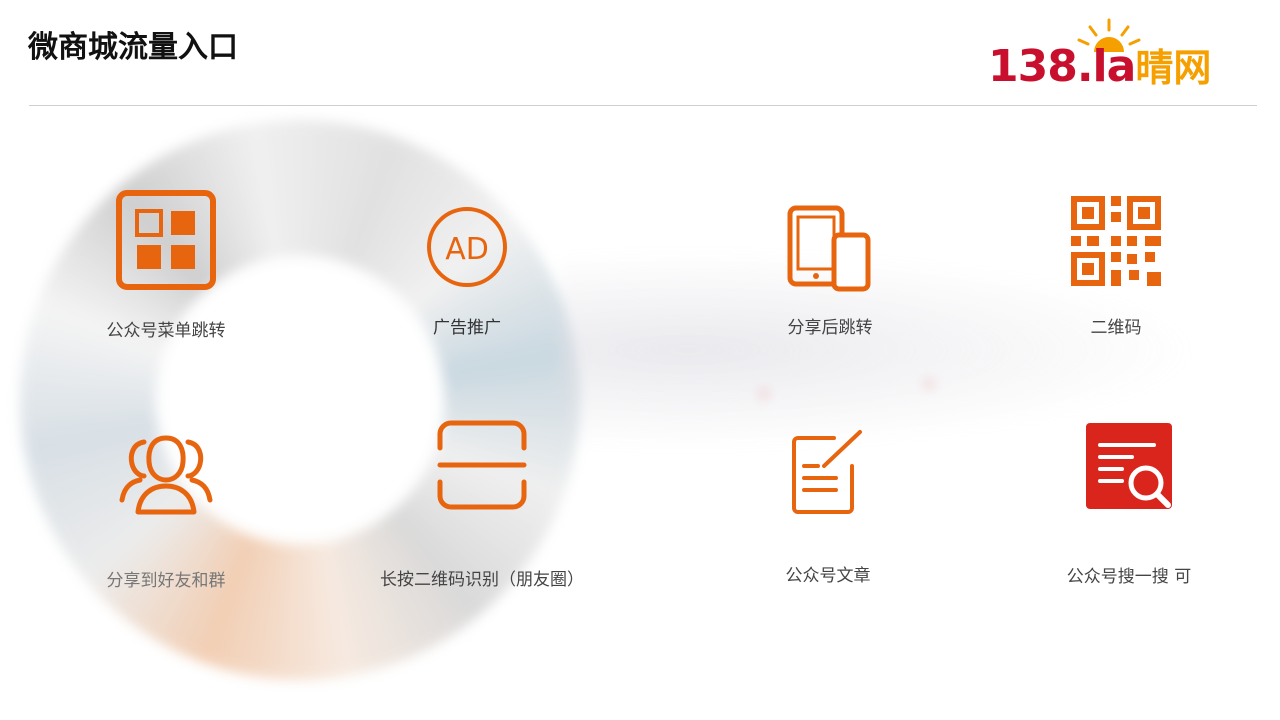 This screenshot has width=1280, height=720. Describe the element at coordinates (166, 581) in the screenshot. I see `tile-label: 分享到好友和群` at that location.